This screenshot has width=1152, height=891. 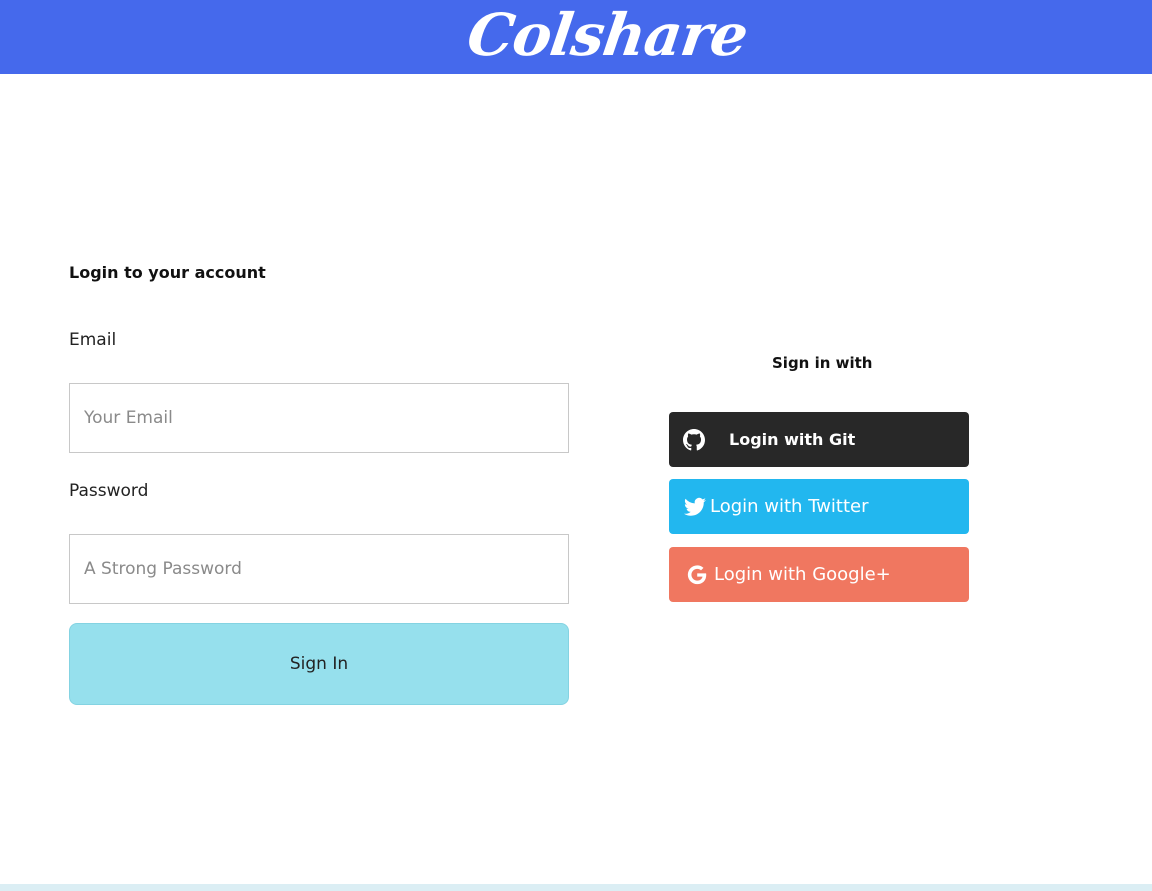 I want to click on sign-in-button: Sign In, so click(x=319, y=664).